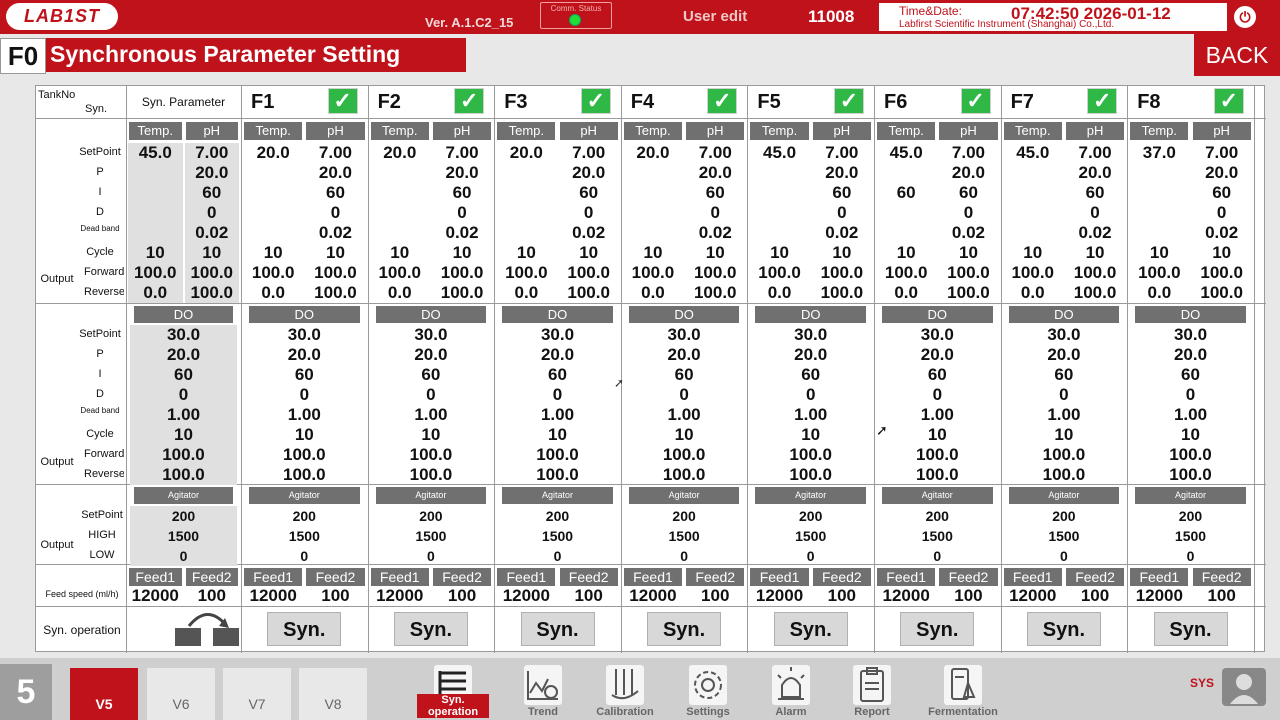  Describe the element at coordinates (104, 694) in the screenshot. I see `tab-v5: V5` at that location.